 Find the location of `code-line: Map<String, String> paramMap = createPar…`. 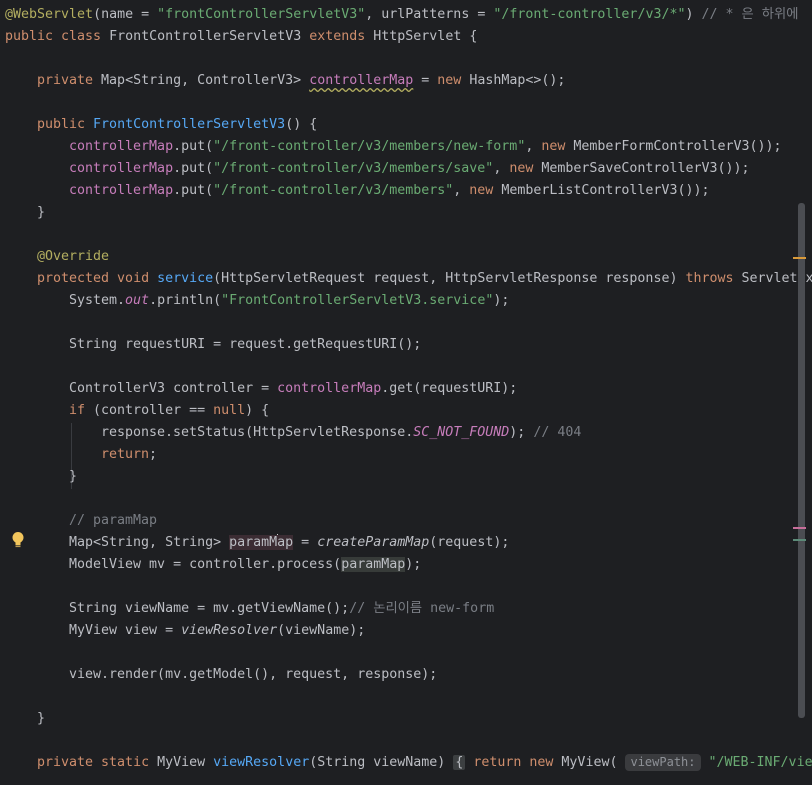

code-line: Map<String, String> paramMap = createPar… is located at coordinates (257, 543).